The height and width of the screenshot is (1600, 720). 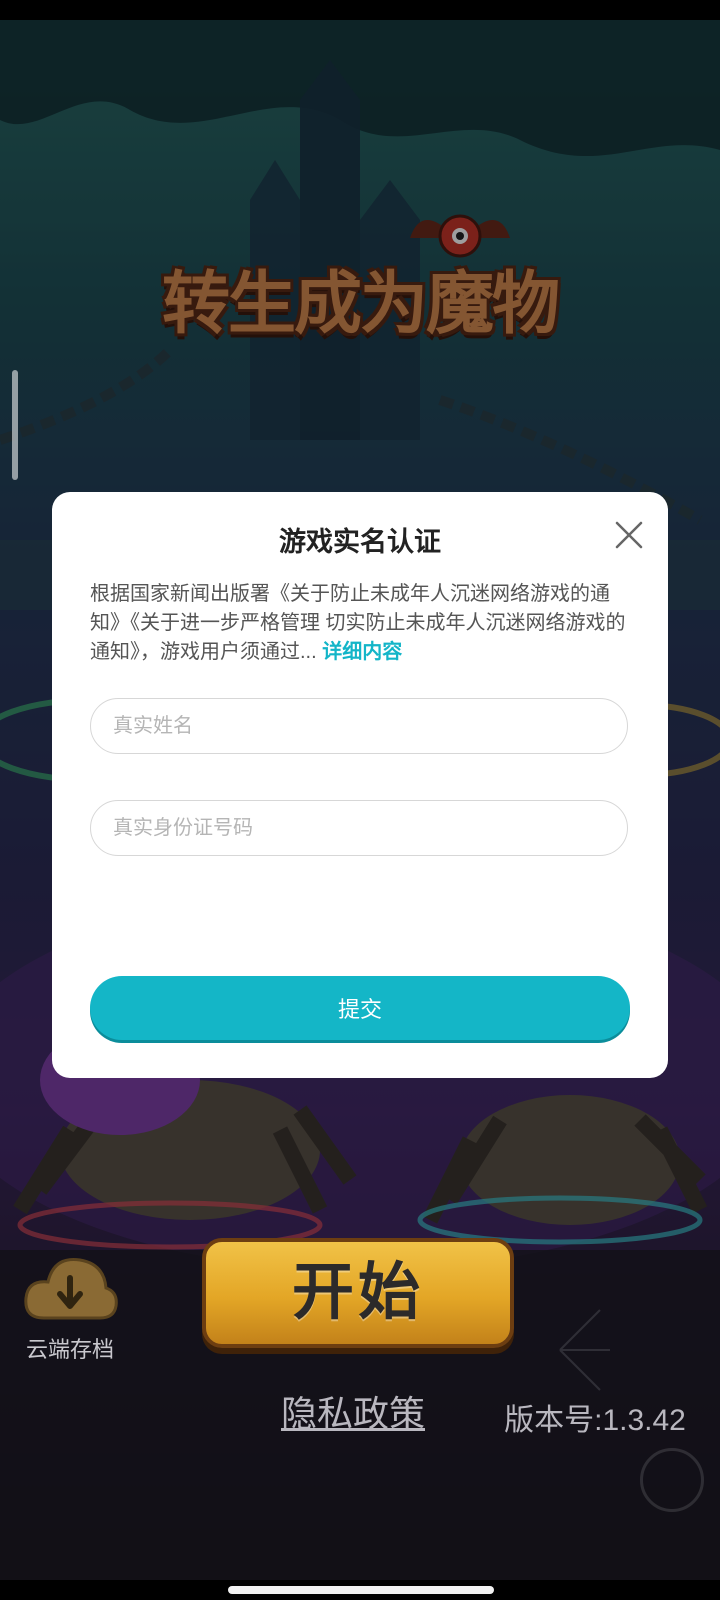 What do you see at coordinates (629, 535) in the screenshot?
I see `close-icon` at bounding box center [629, 535].